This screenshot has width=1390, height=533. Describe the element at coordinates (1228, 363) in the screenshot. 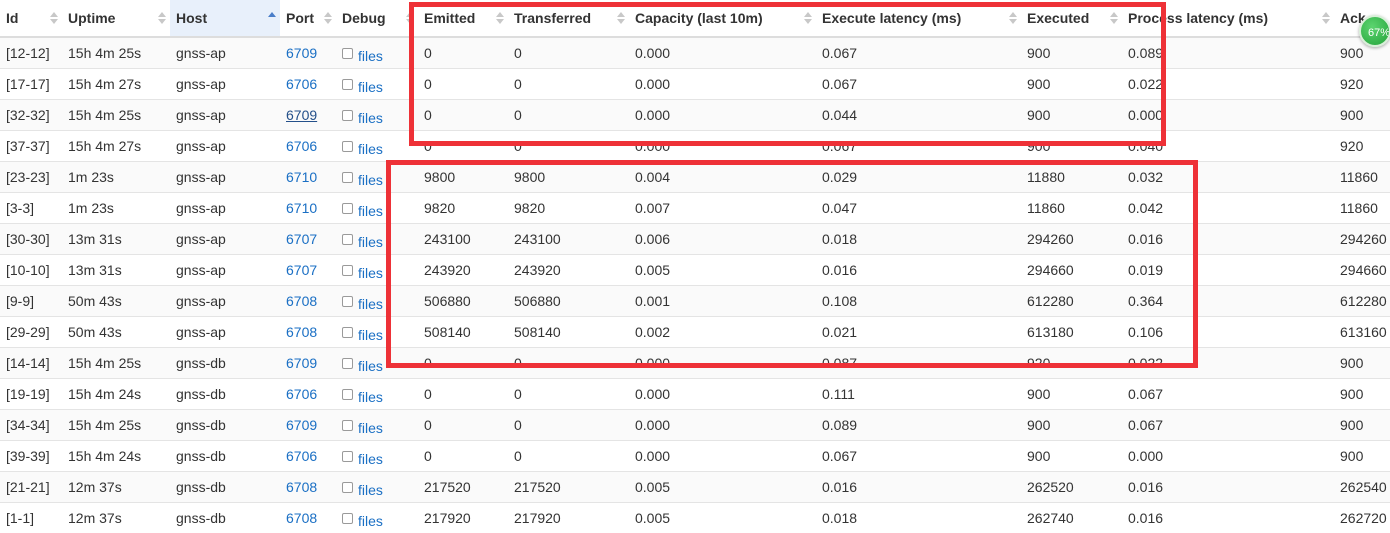

I see `process-latency-cell: 0.022` at that location.